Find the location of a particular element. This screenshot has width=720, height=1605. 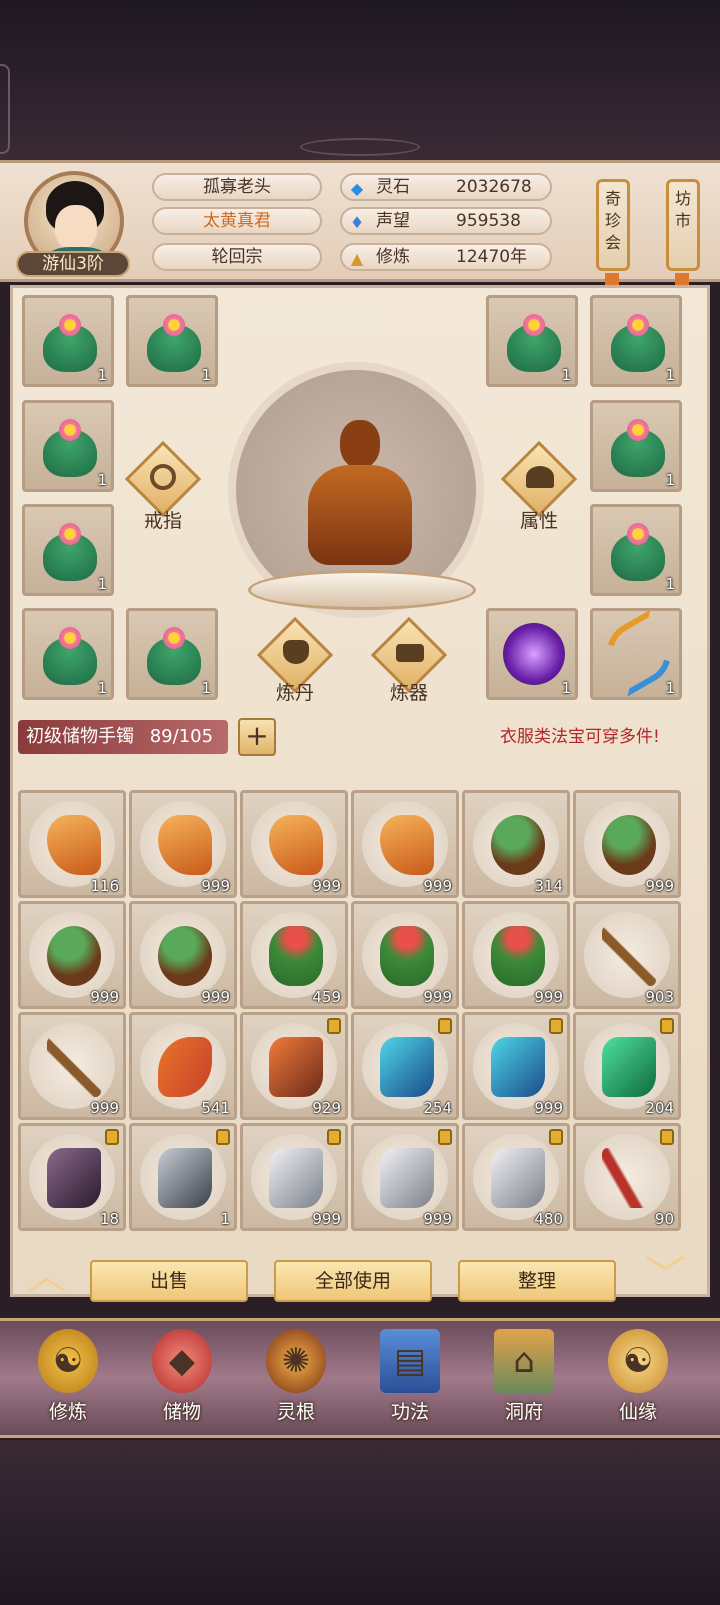

inventory-cell: 254 is located at coordinates (405, 1066).